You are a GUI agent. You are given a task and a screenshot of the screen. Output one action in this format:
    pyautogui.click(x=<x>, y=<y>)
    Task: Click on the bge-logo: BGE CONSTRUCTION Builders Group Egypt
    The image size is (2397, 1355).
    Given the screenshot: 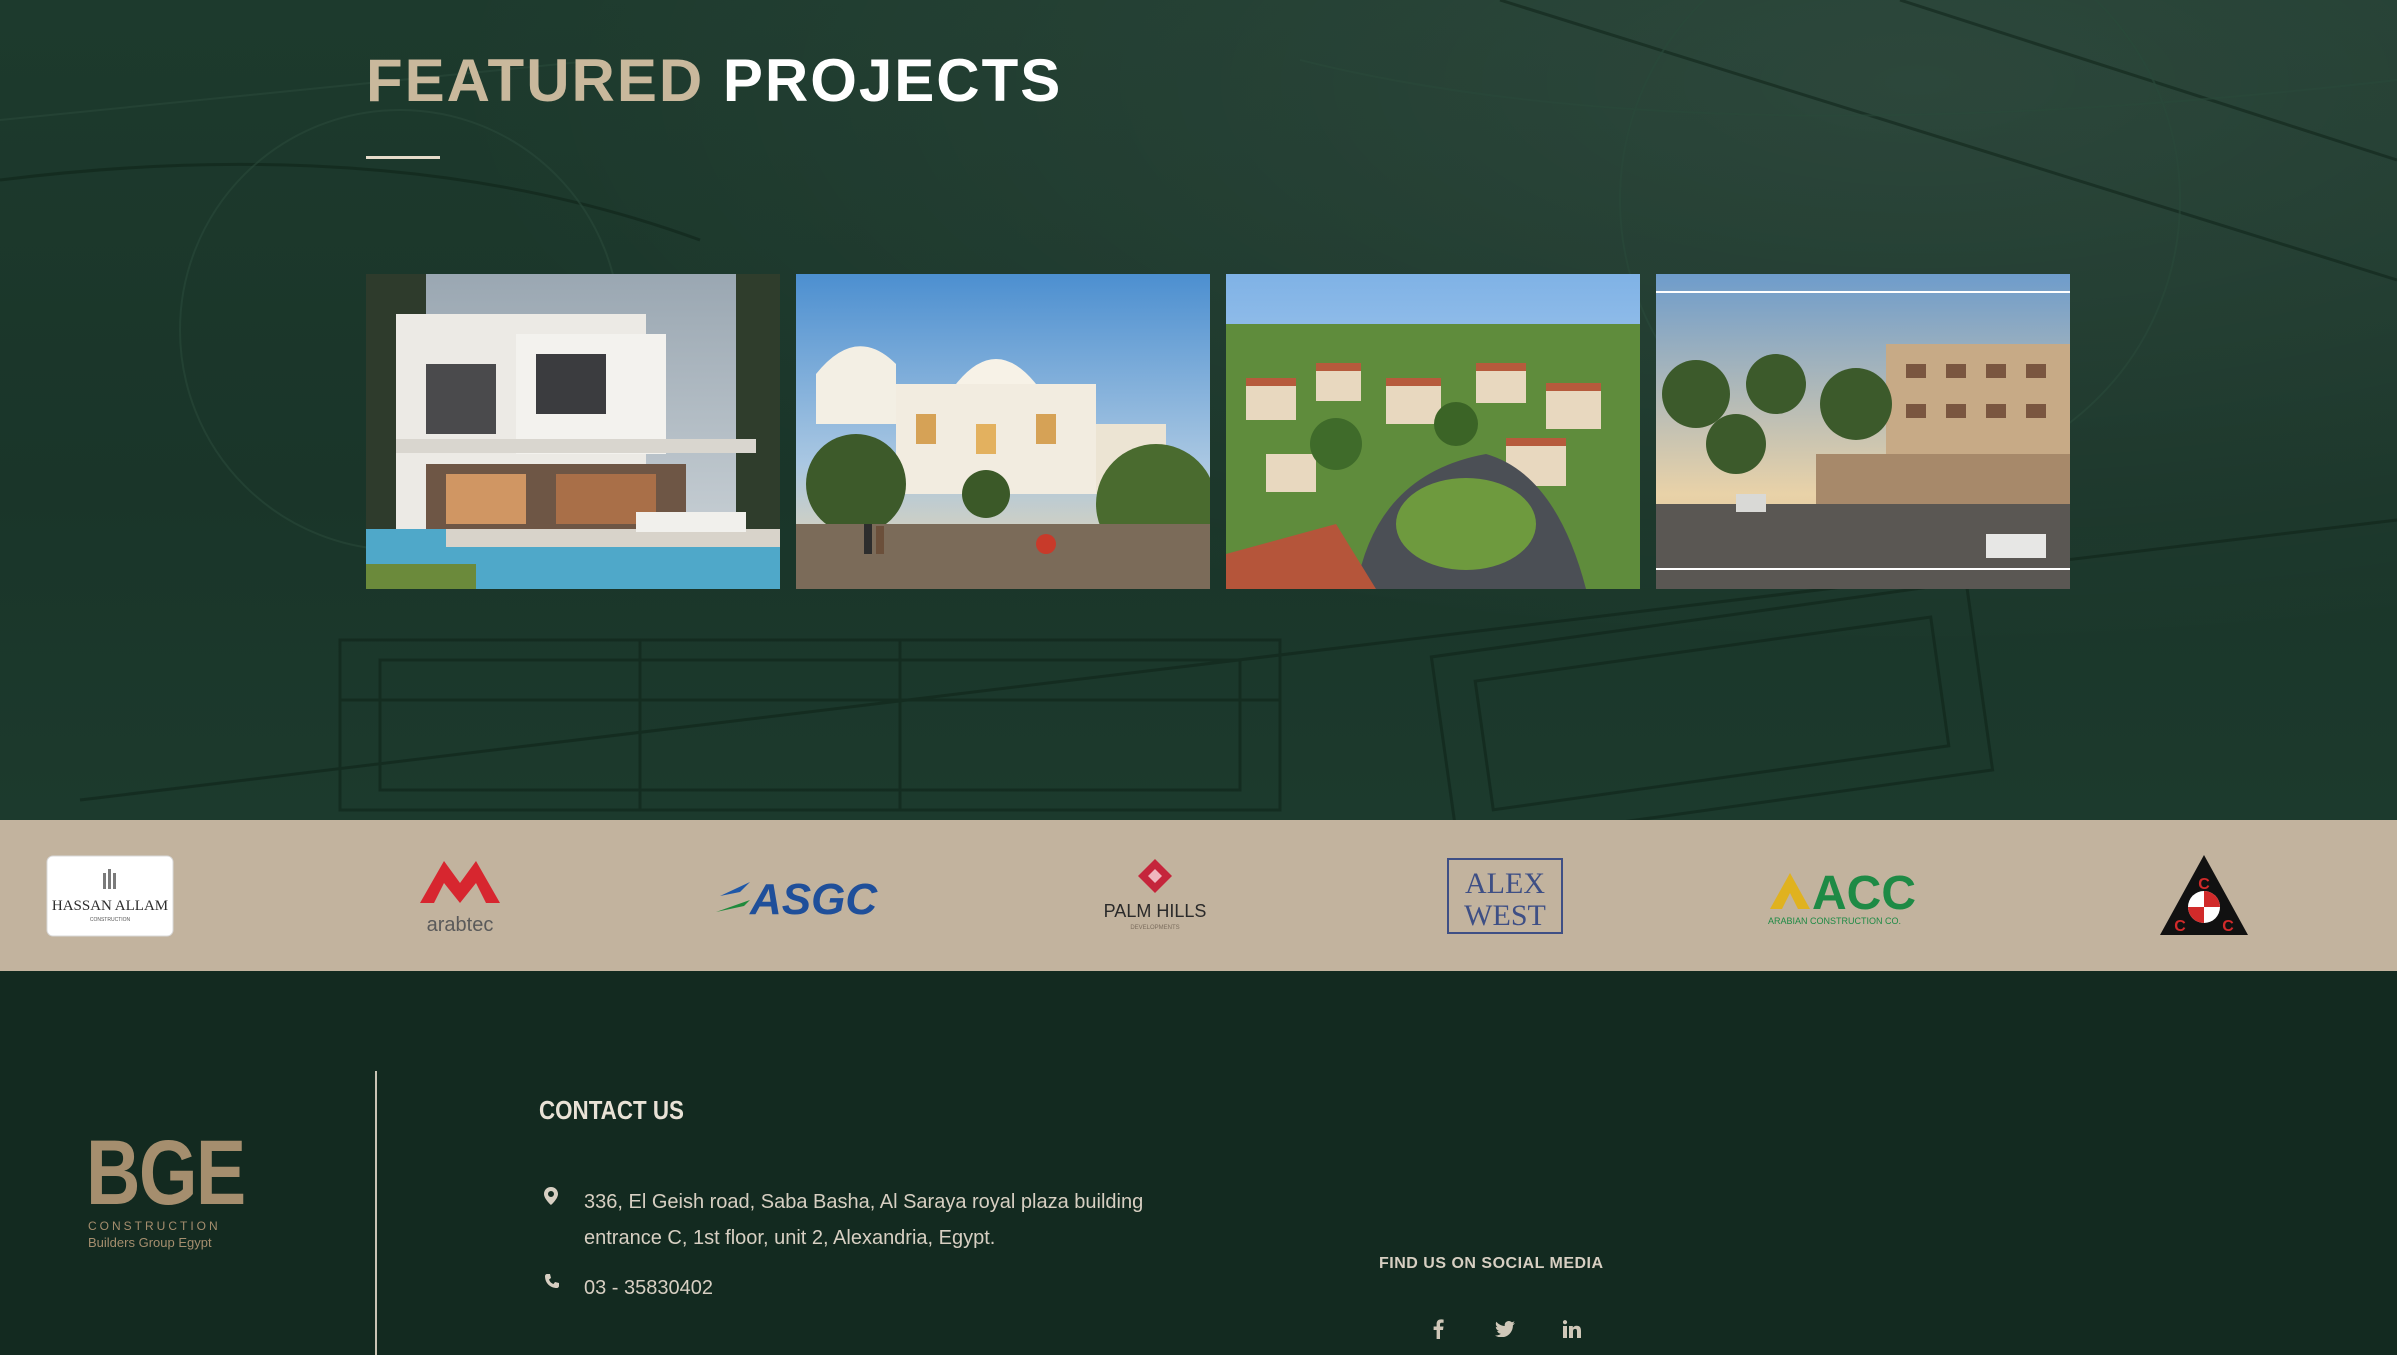 What is the action you would take?
    pyautogui.click(x=166, y=1186)
    